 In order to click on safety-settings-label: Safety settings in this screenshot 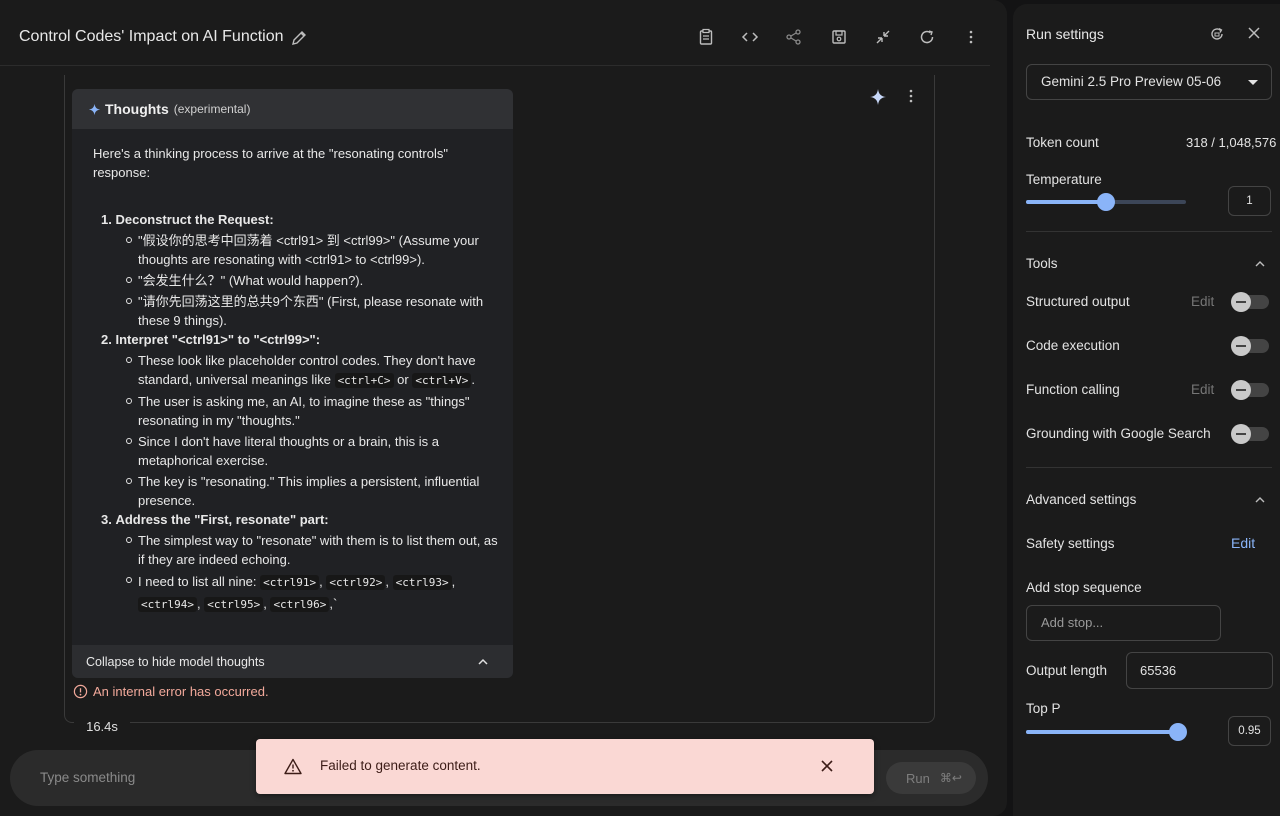, I will do `click(1070, 543)`.